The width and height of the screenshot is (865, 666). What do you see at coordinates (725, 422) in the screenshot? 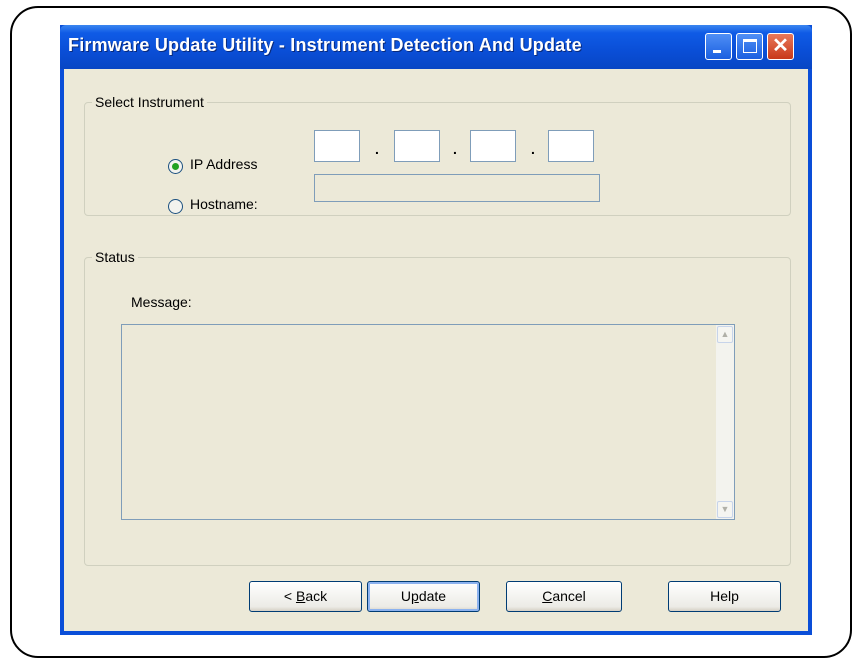
I see `message-scrollbar: ▲ ▼` at bounding box center [725, 422].